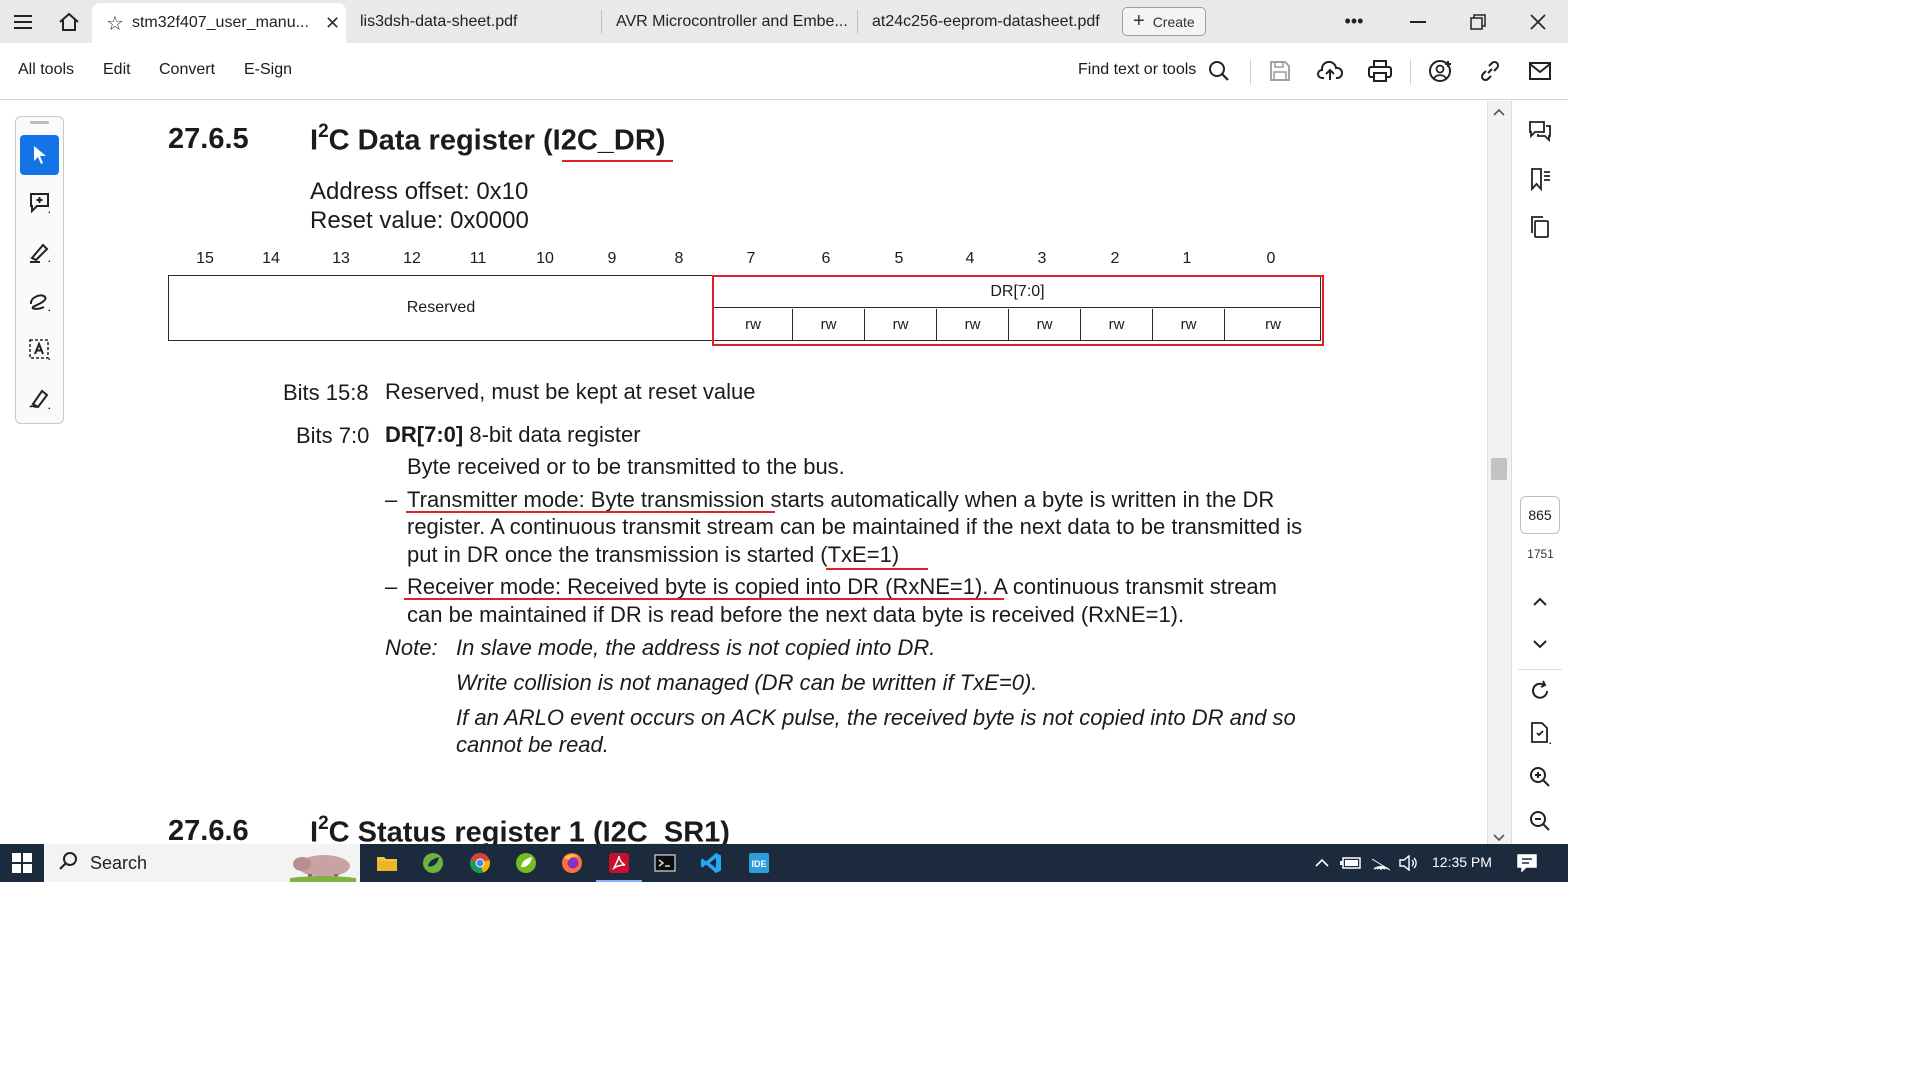 The image size is (1920, 1080). Describe the element at coordinates (532, 744) in the screenshot. I see `note-line-4: cannot be read.` at that location.